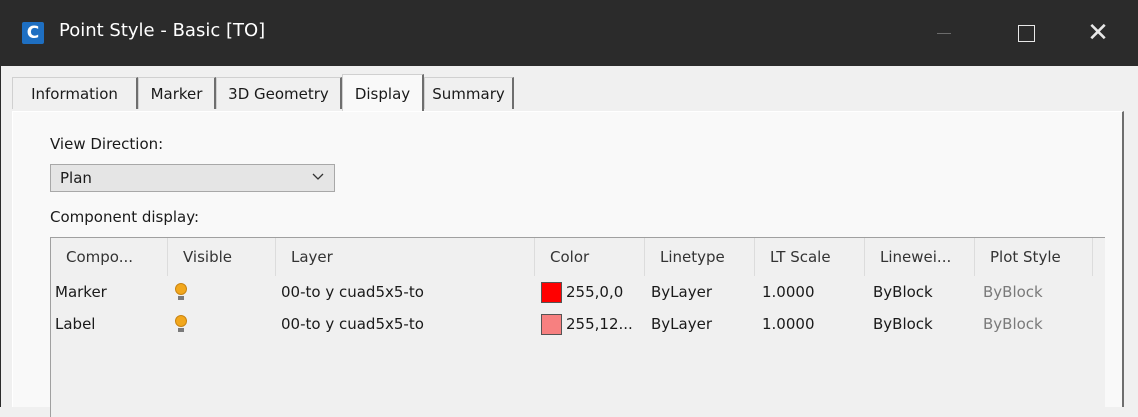 The height and width of the screenshot is (417, 1138). I want to click on tab-label: Information, so click(74, 93).